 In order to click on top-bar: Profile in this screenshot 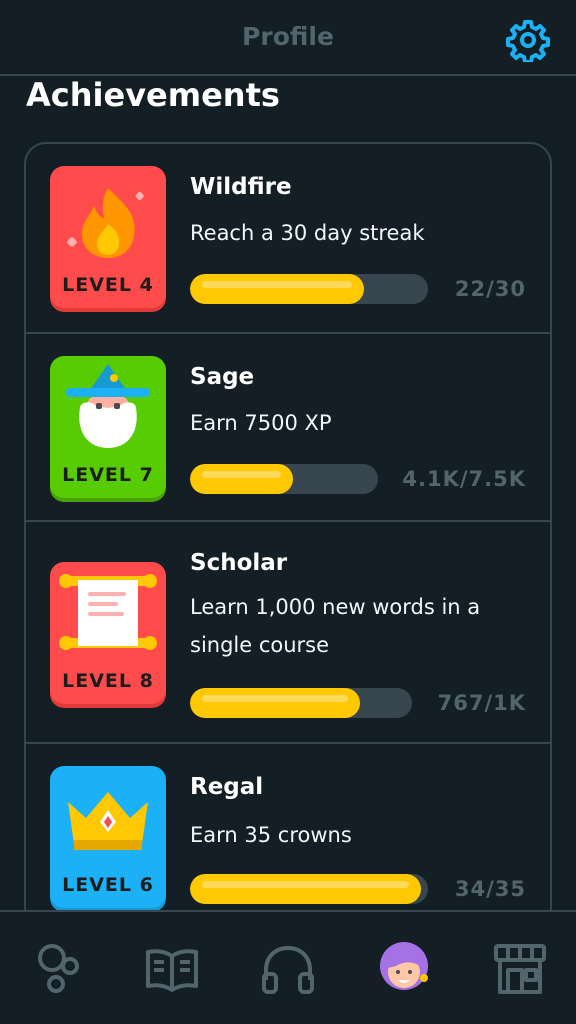, I will do `click(288, 38)`.